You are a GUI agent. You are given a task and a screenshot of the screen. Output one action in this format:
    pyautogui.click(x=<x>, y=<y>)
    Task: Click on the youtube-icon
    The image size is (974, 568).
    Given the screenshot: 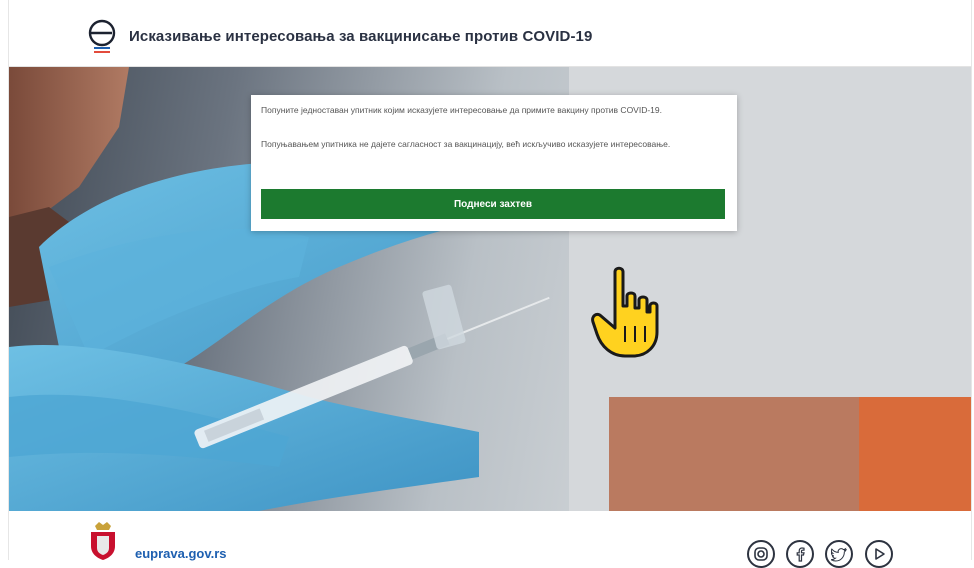 What is the action you would take?
    pyautogui.click(x=879, y=554)
    